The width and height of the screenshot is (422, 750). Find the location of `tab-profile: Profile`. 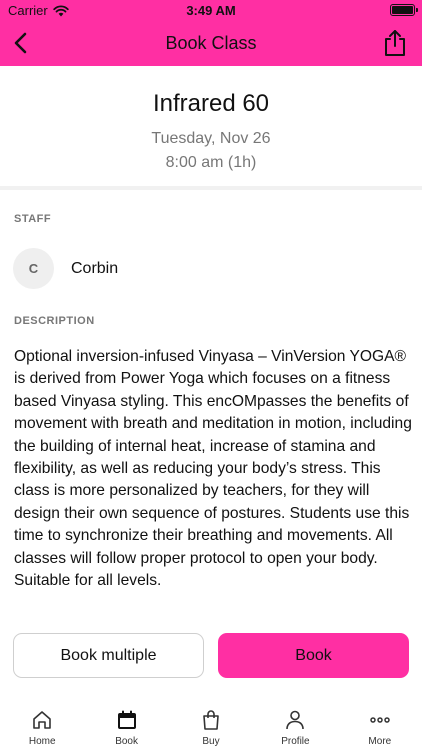

tab-profile: Profile is located at coordinates (295, 725).